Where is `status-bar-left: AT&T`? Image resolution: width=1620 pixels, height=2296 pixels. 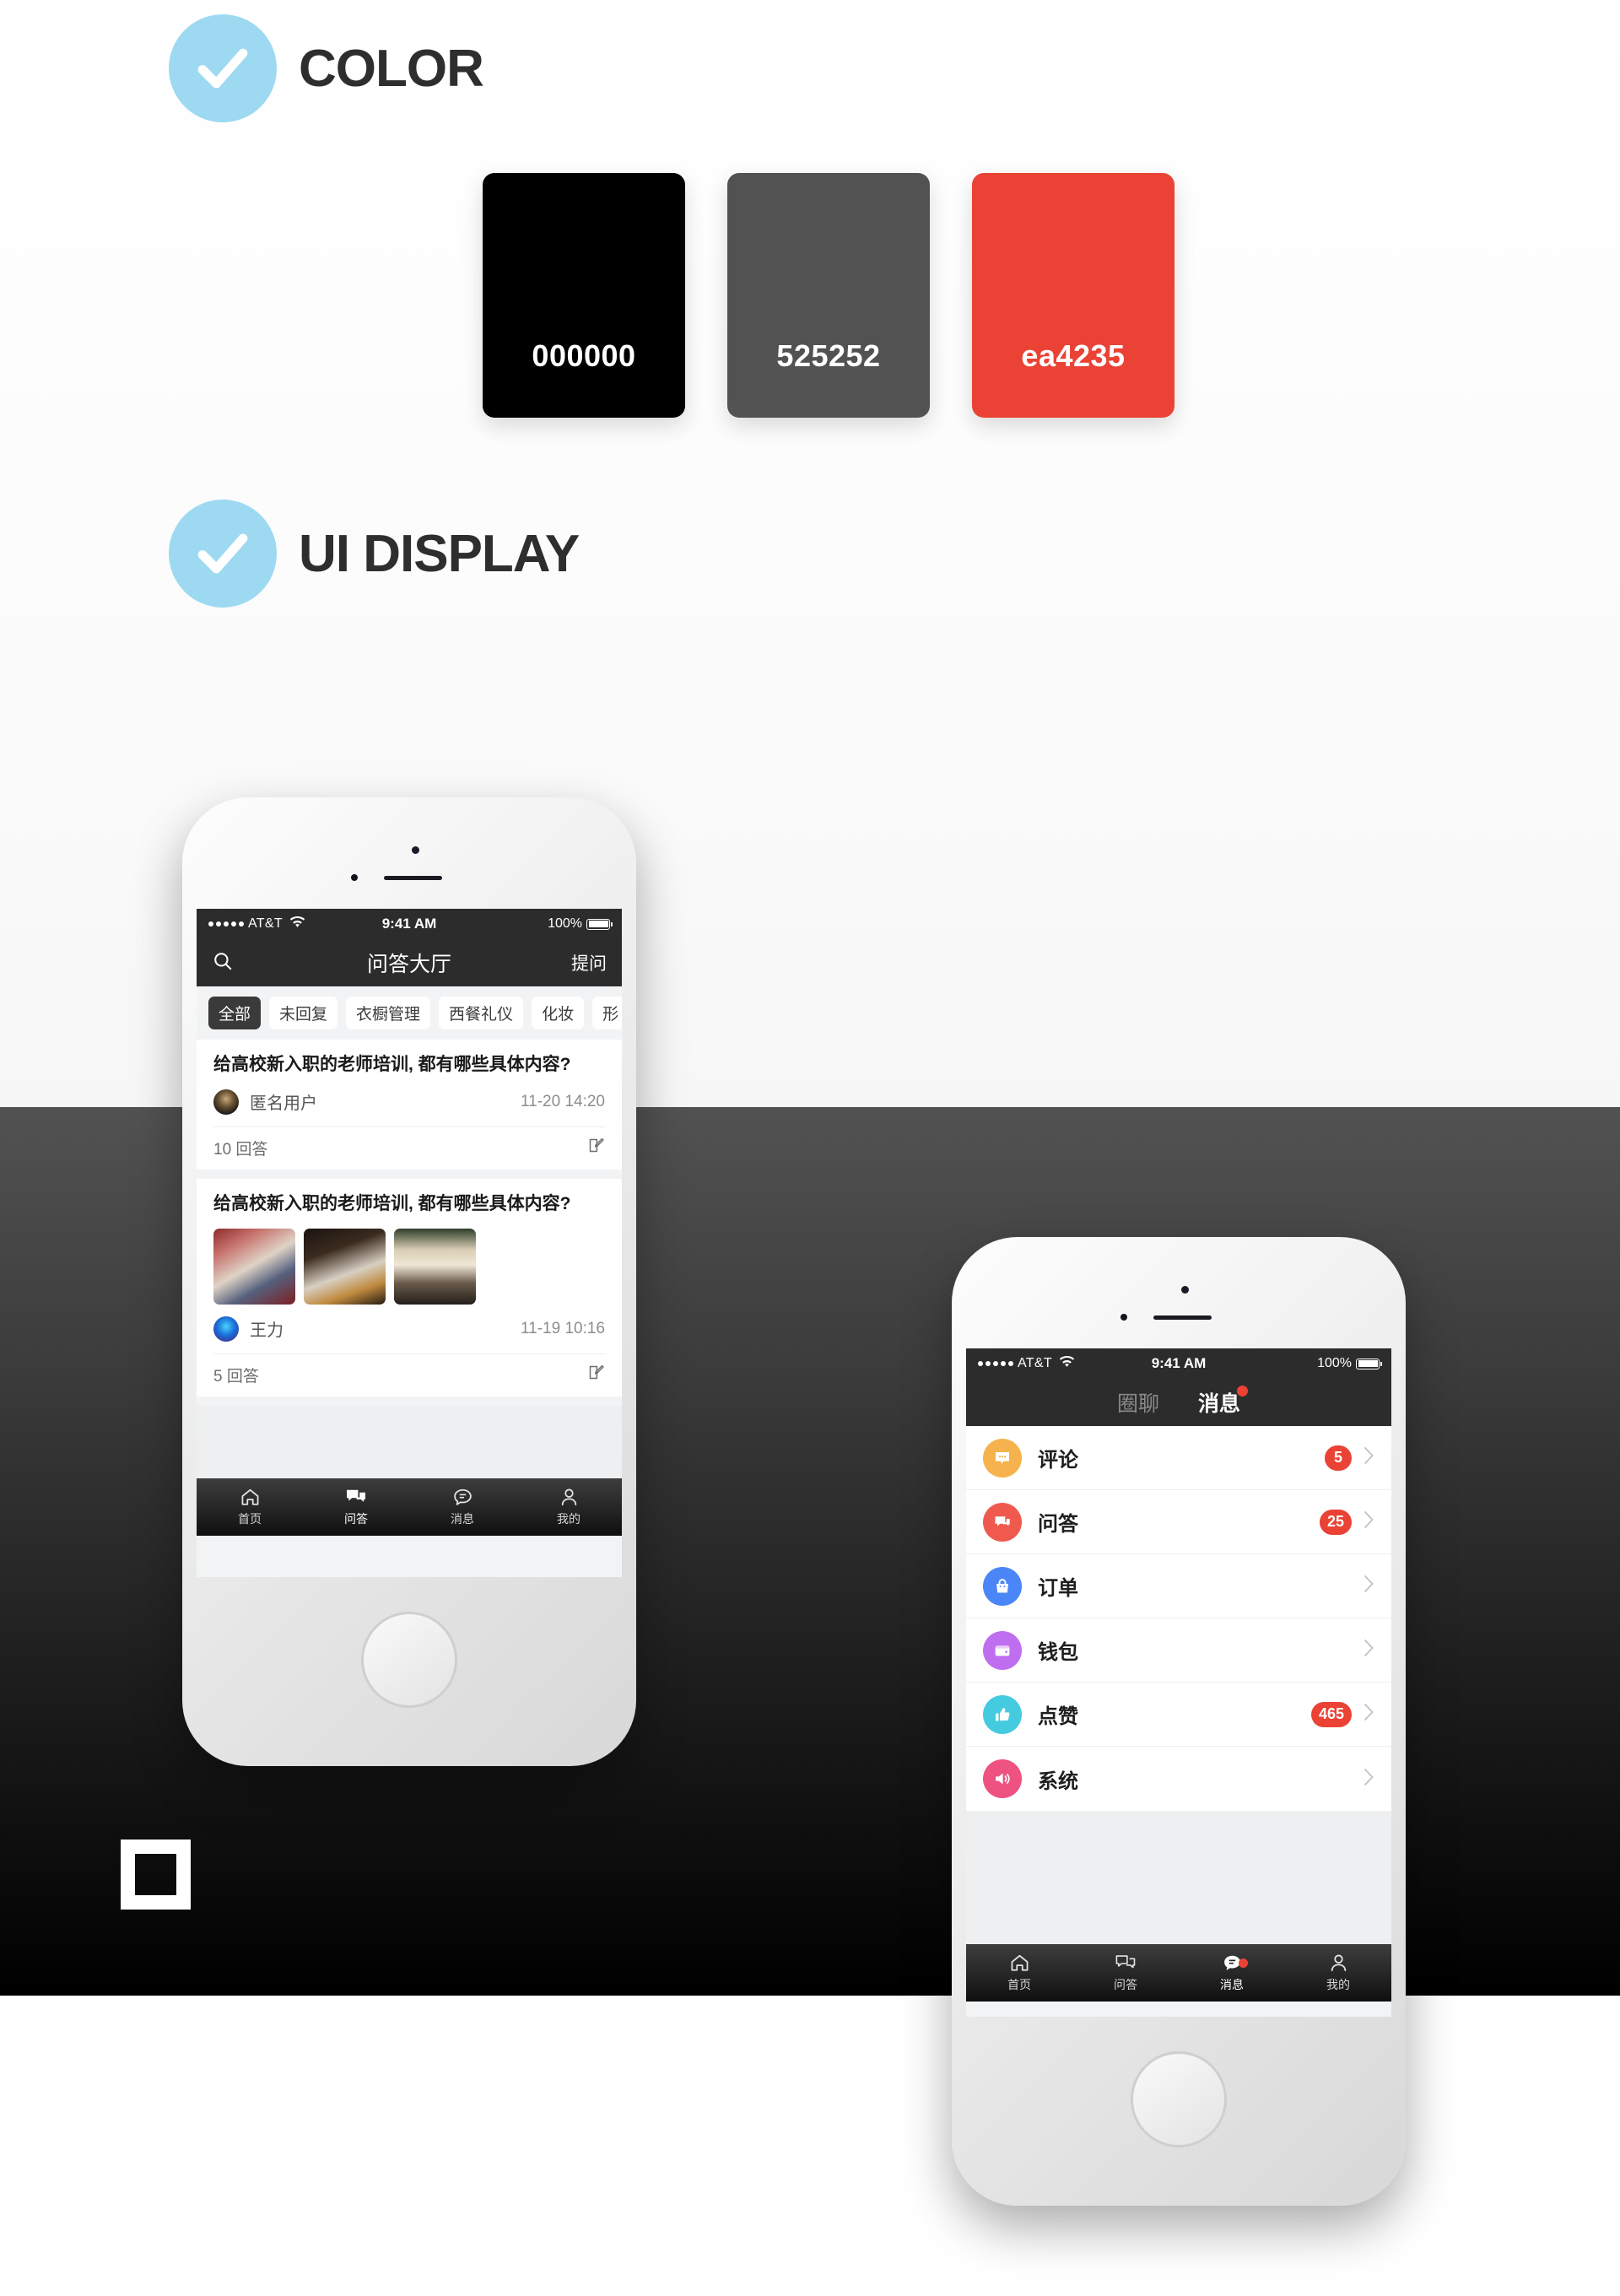
status-bar-left: AT&T is located at coordinates (1026, 1363).